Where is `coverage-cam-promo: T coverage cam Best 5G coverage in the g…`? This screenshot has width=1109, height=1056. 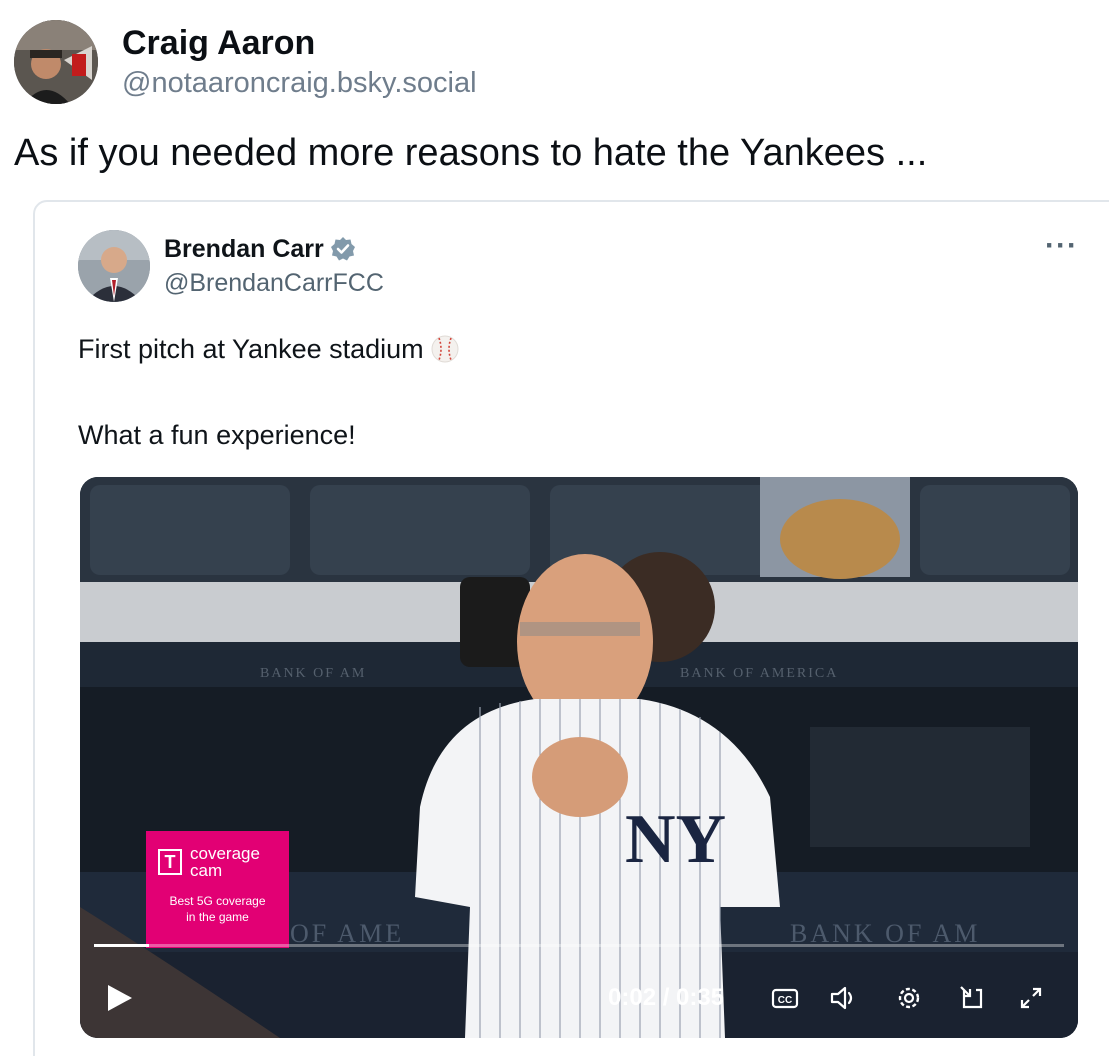
coverage-cam-promo: T coverage cam Best 5G coverage in the g… is located at coordinates (217, 889).